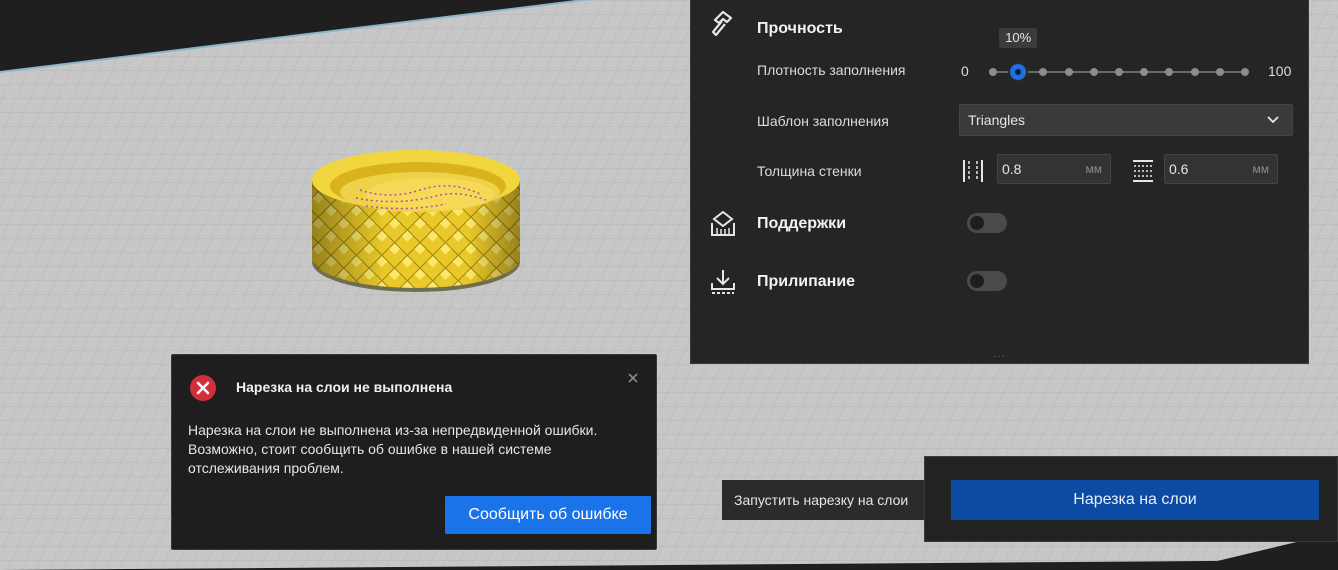 This screenshot has height=570, width=1338. I want to click on slider-value-tooltip: 10%, so click(1018, 38).